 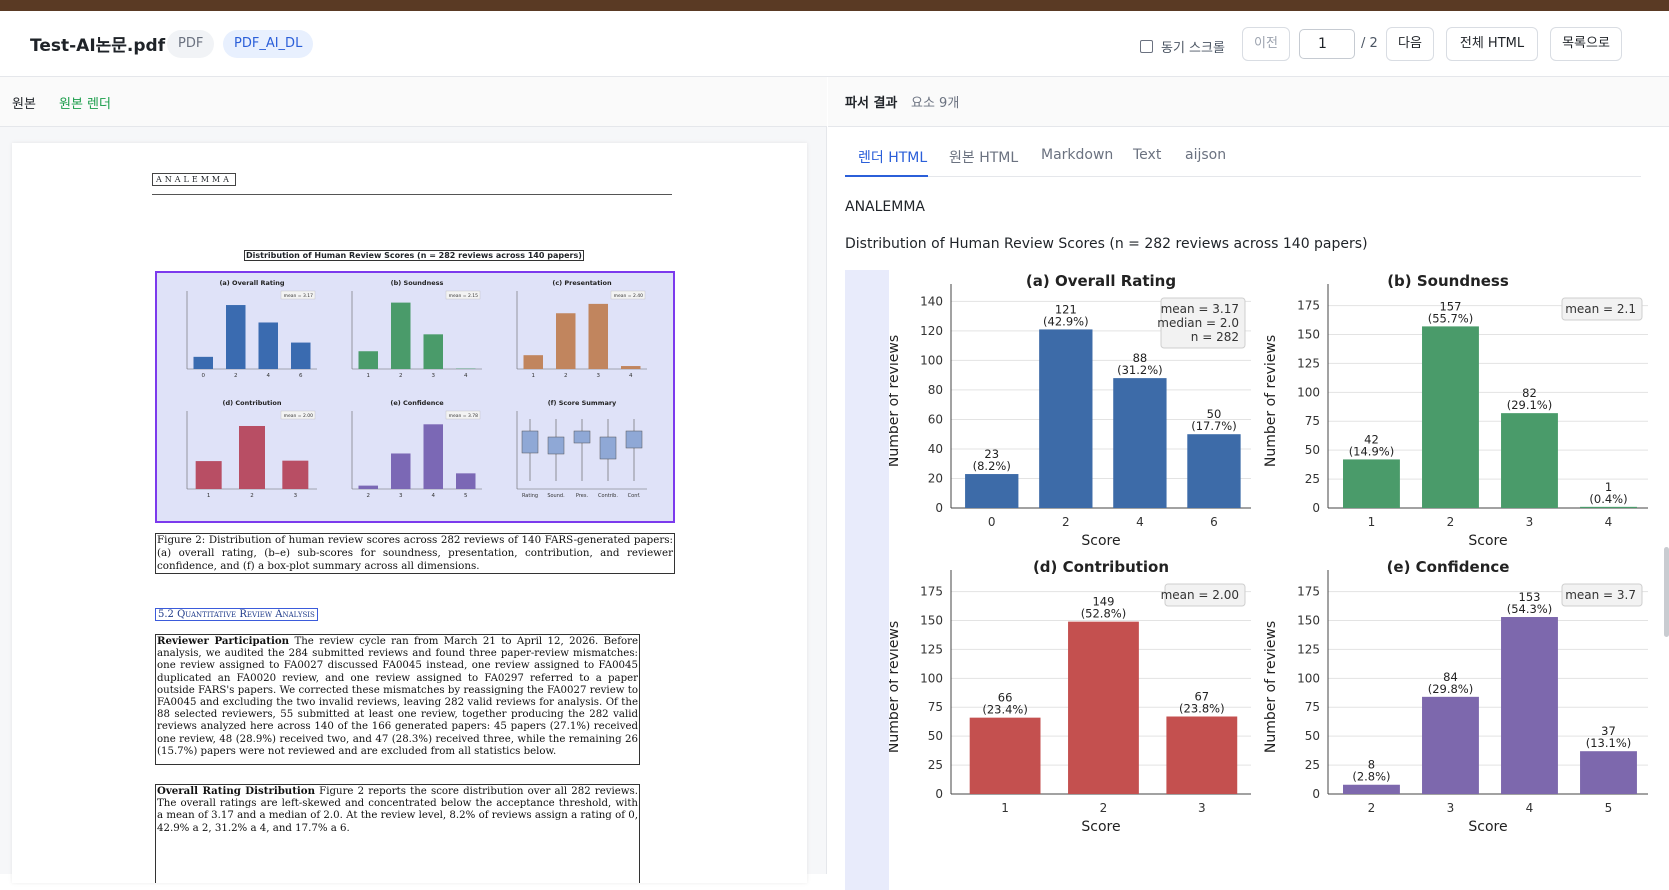 What do you see at coordinates (1005, 808) in the screenshot?
I see `x-tick-label: 1` at bounding box center [1005, 808].